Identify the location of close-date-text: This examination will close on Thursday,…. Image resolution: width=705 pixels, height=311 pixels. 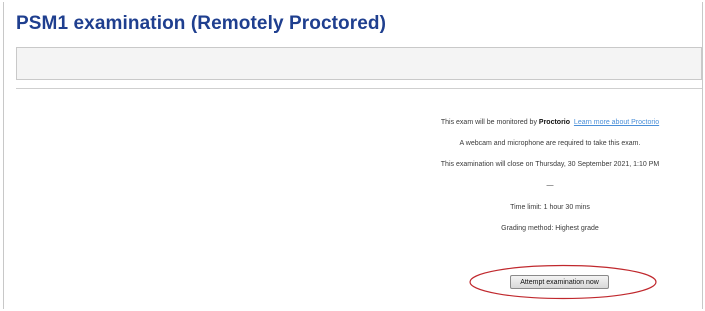
(550, 164).